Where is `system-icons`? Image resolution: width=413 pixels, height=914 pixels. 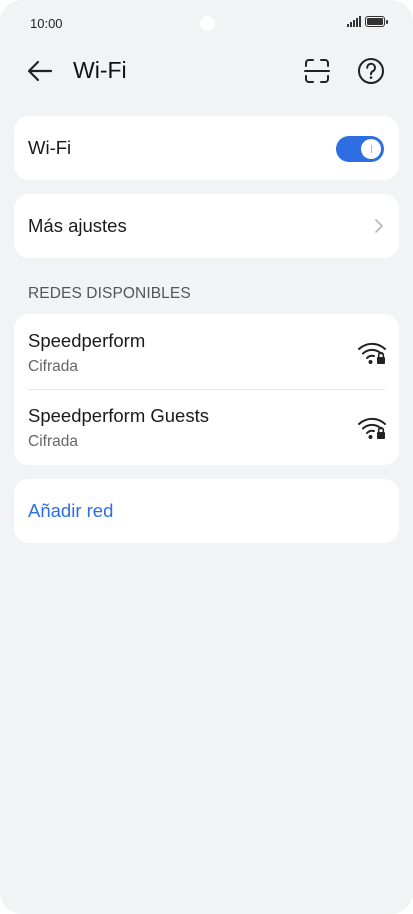 system-icons is located at coordinates (367, 21).